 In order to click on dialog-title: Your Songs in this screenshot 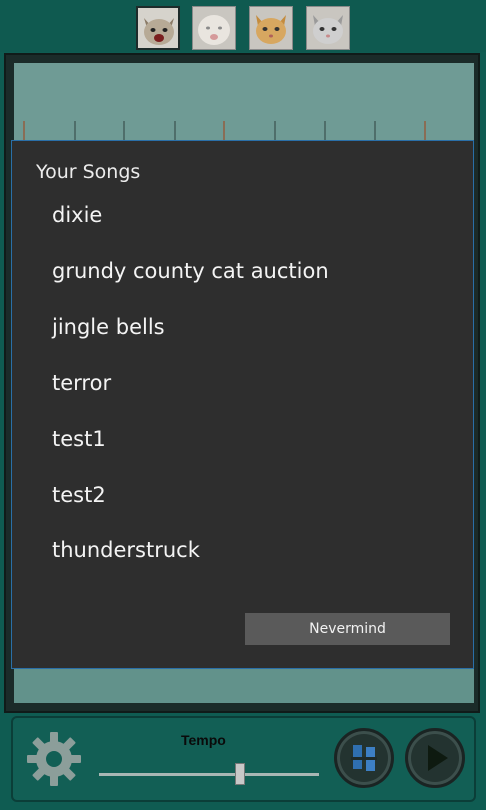, I will do `click(88, 172)`.